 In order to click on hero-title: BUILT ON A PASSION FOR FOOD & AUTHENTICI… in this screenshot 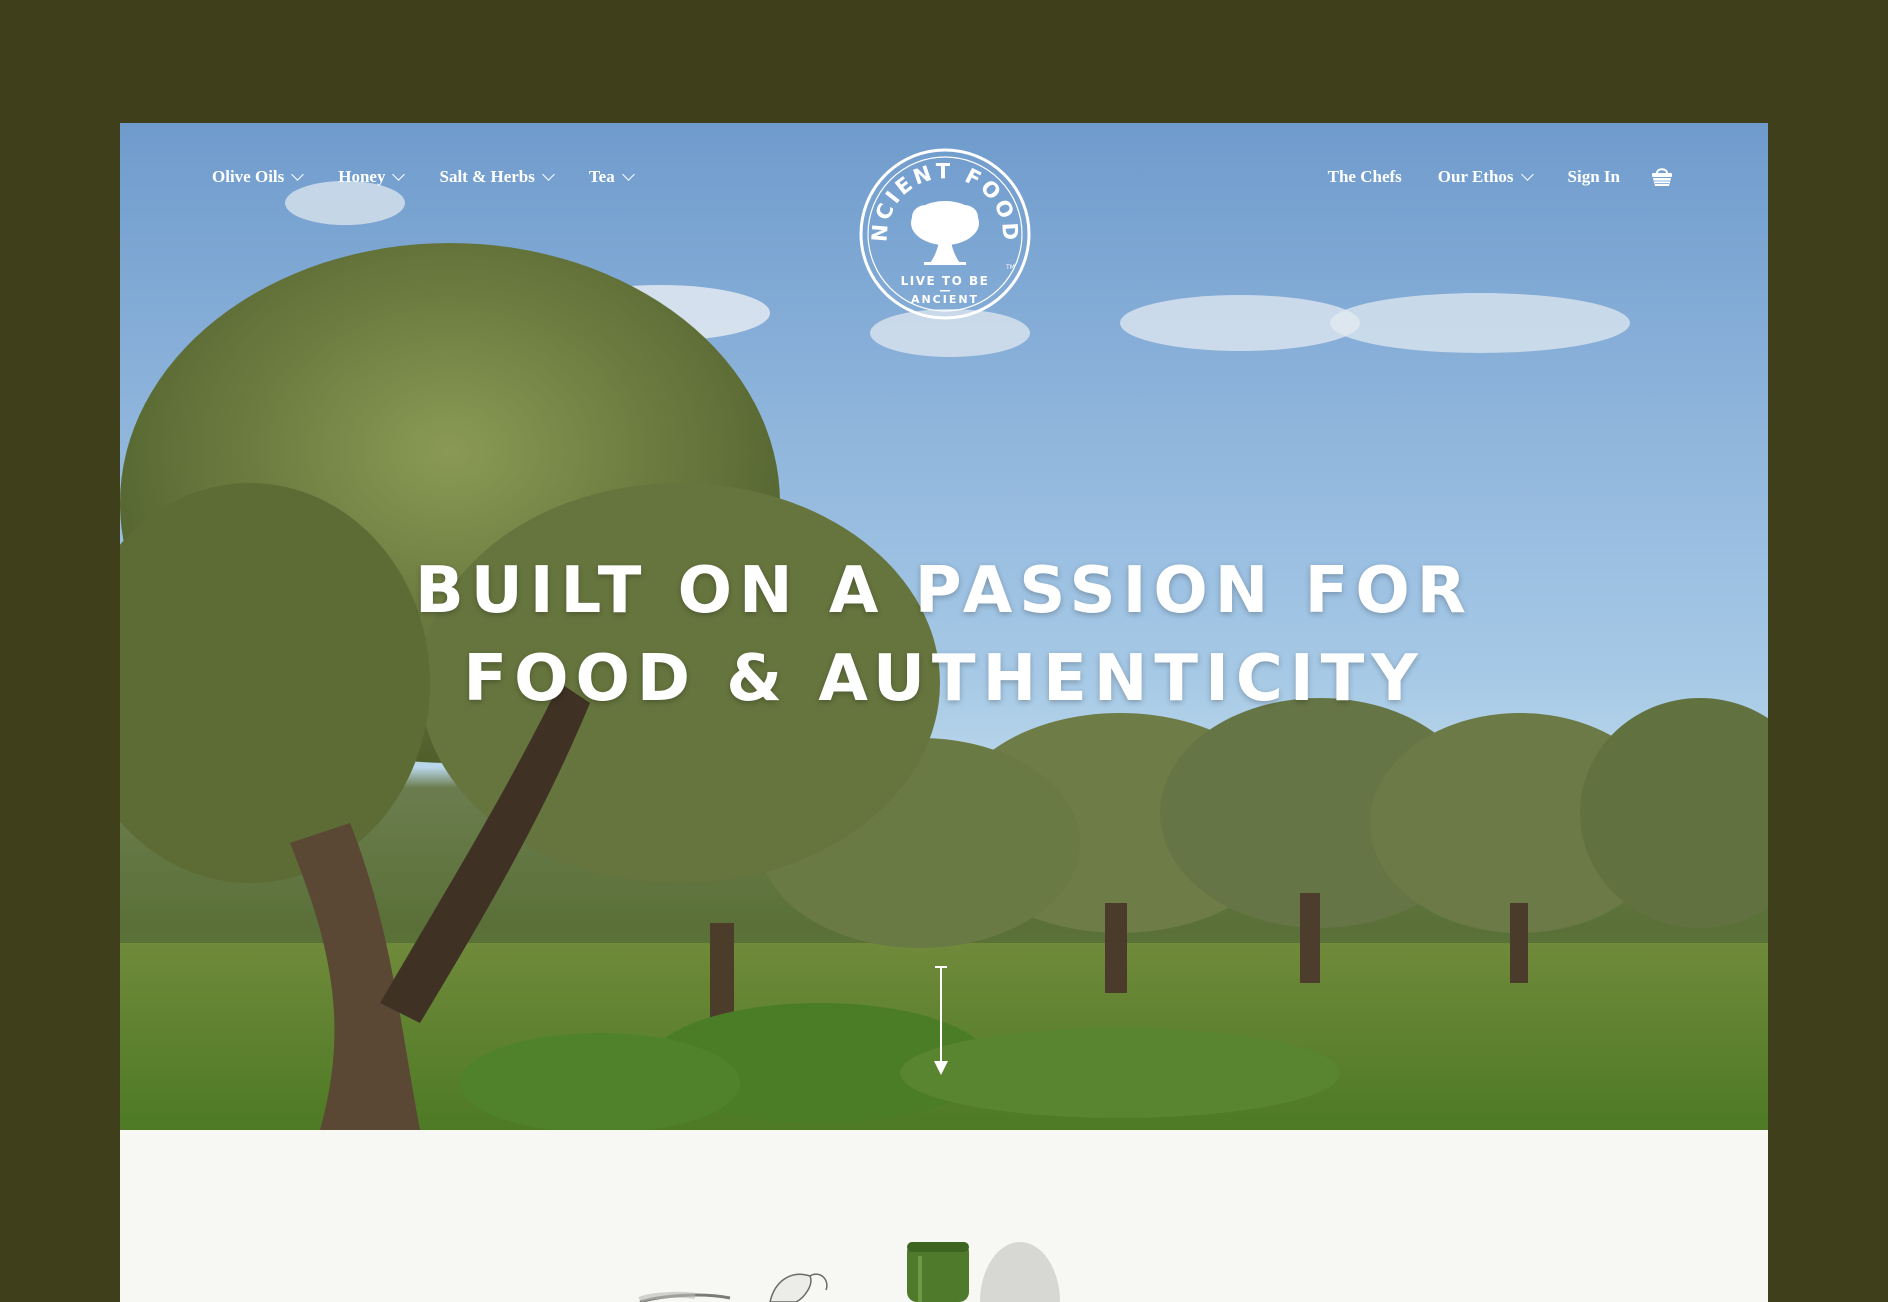, I will do `click(944, 635)`.